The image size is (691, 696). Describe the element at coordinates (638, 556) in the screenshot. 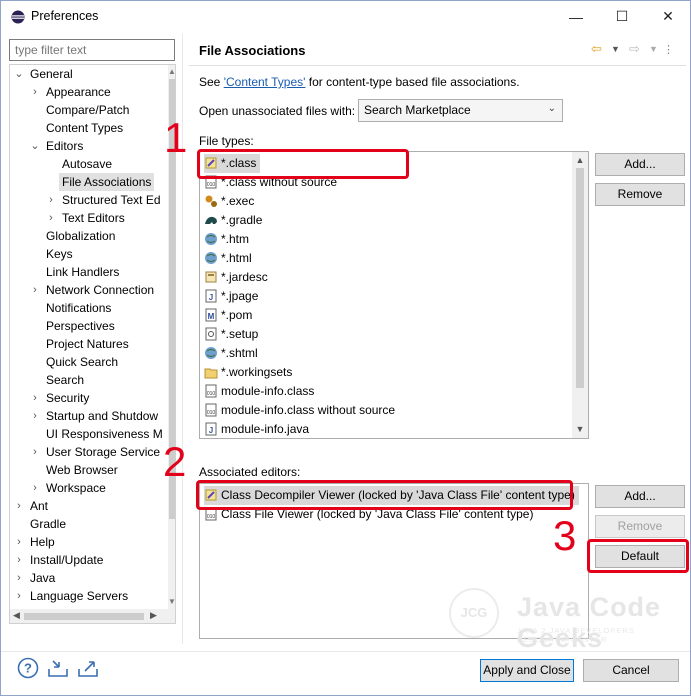

I see `highlight-default-button` at that location.